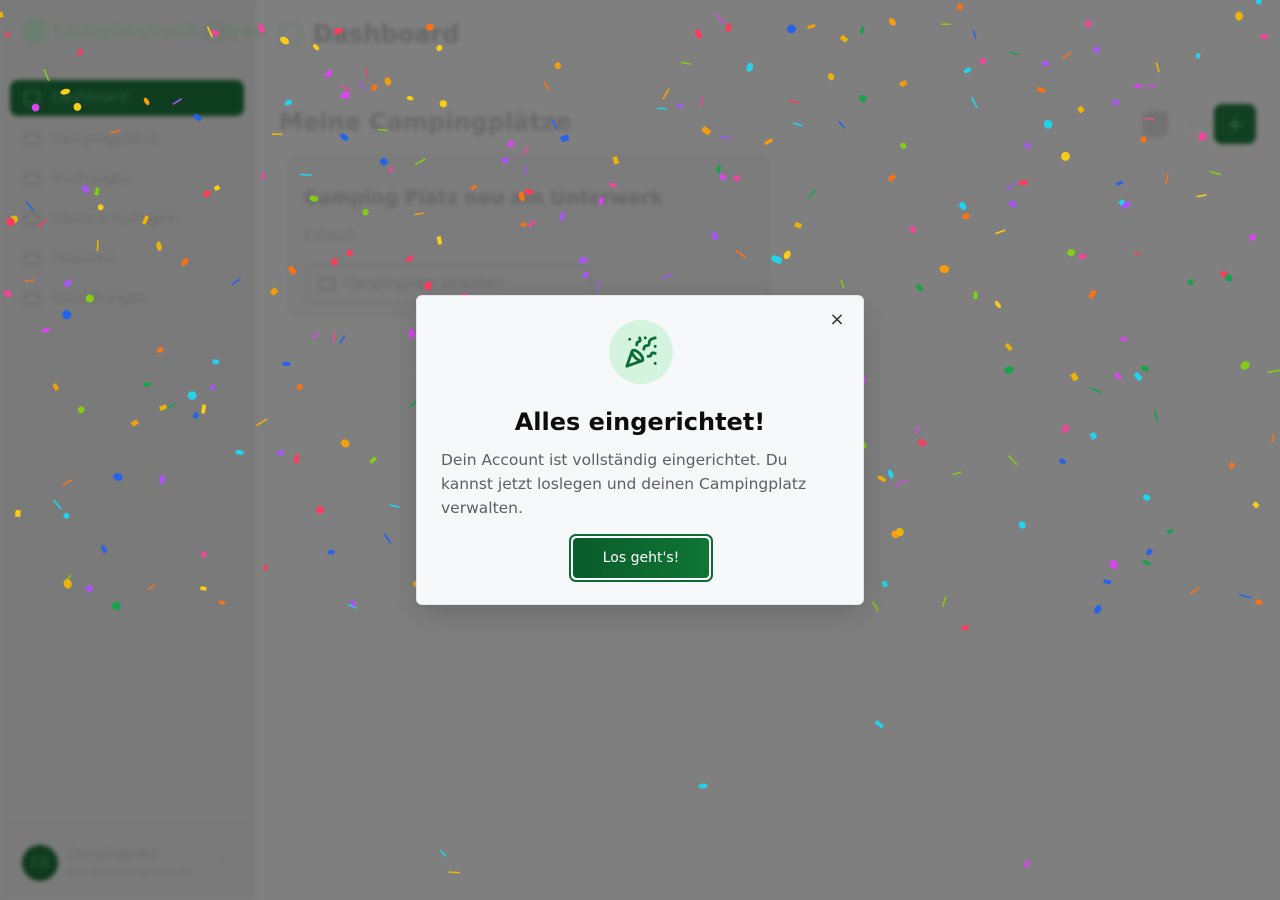 The height and width of the screenshot is (900, 1280). What do you see at coordinates (105, 139) in the screenshot?
I see `sidebar-item-label: Campingplätze` at bounding box center [105, 139].